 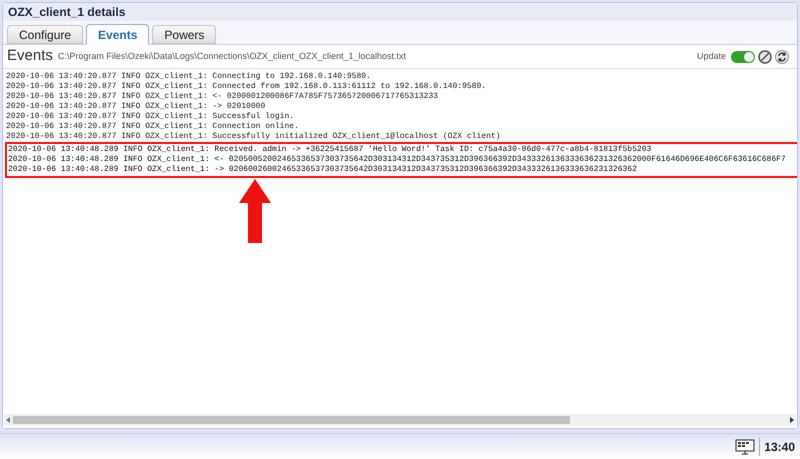 I want to click on log-line: 2020-10-06 13:40:20.877 INFO OZX_client_1: Connected from 192.168.0.113:61112 to 192.168.0.140:9580., so click(x=246, y=87).